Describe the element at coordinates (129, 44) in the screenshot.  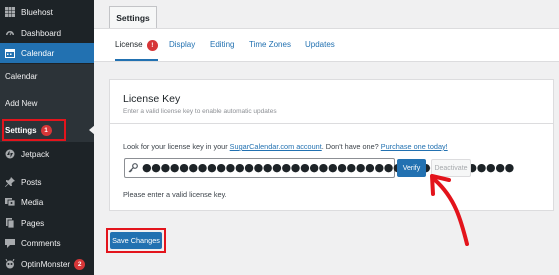
I see `tab-label: License` at that location.